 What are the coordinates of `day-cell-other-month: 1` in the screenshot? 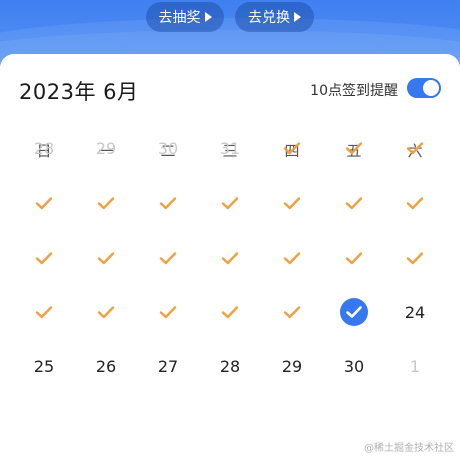 It's located at (415, 366).